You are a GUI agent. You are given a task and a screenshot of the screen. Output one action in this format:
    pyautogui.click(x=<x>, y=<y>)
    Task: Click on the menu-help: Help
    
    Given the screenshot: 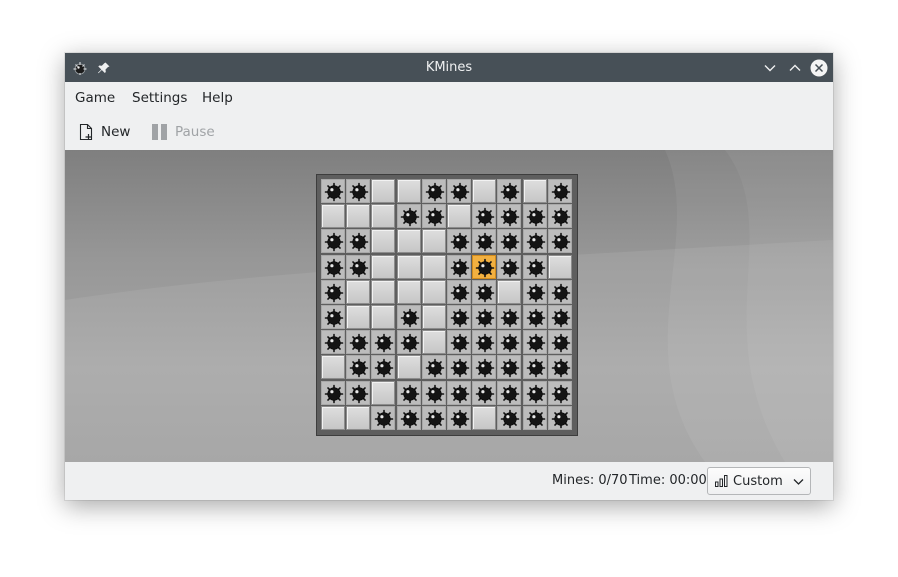 What is the action you would take?
    pyautogui.click(x=217, y=98)
    